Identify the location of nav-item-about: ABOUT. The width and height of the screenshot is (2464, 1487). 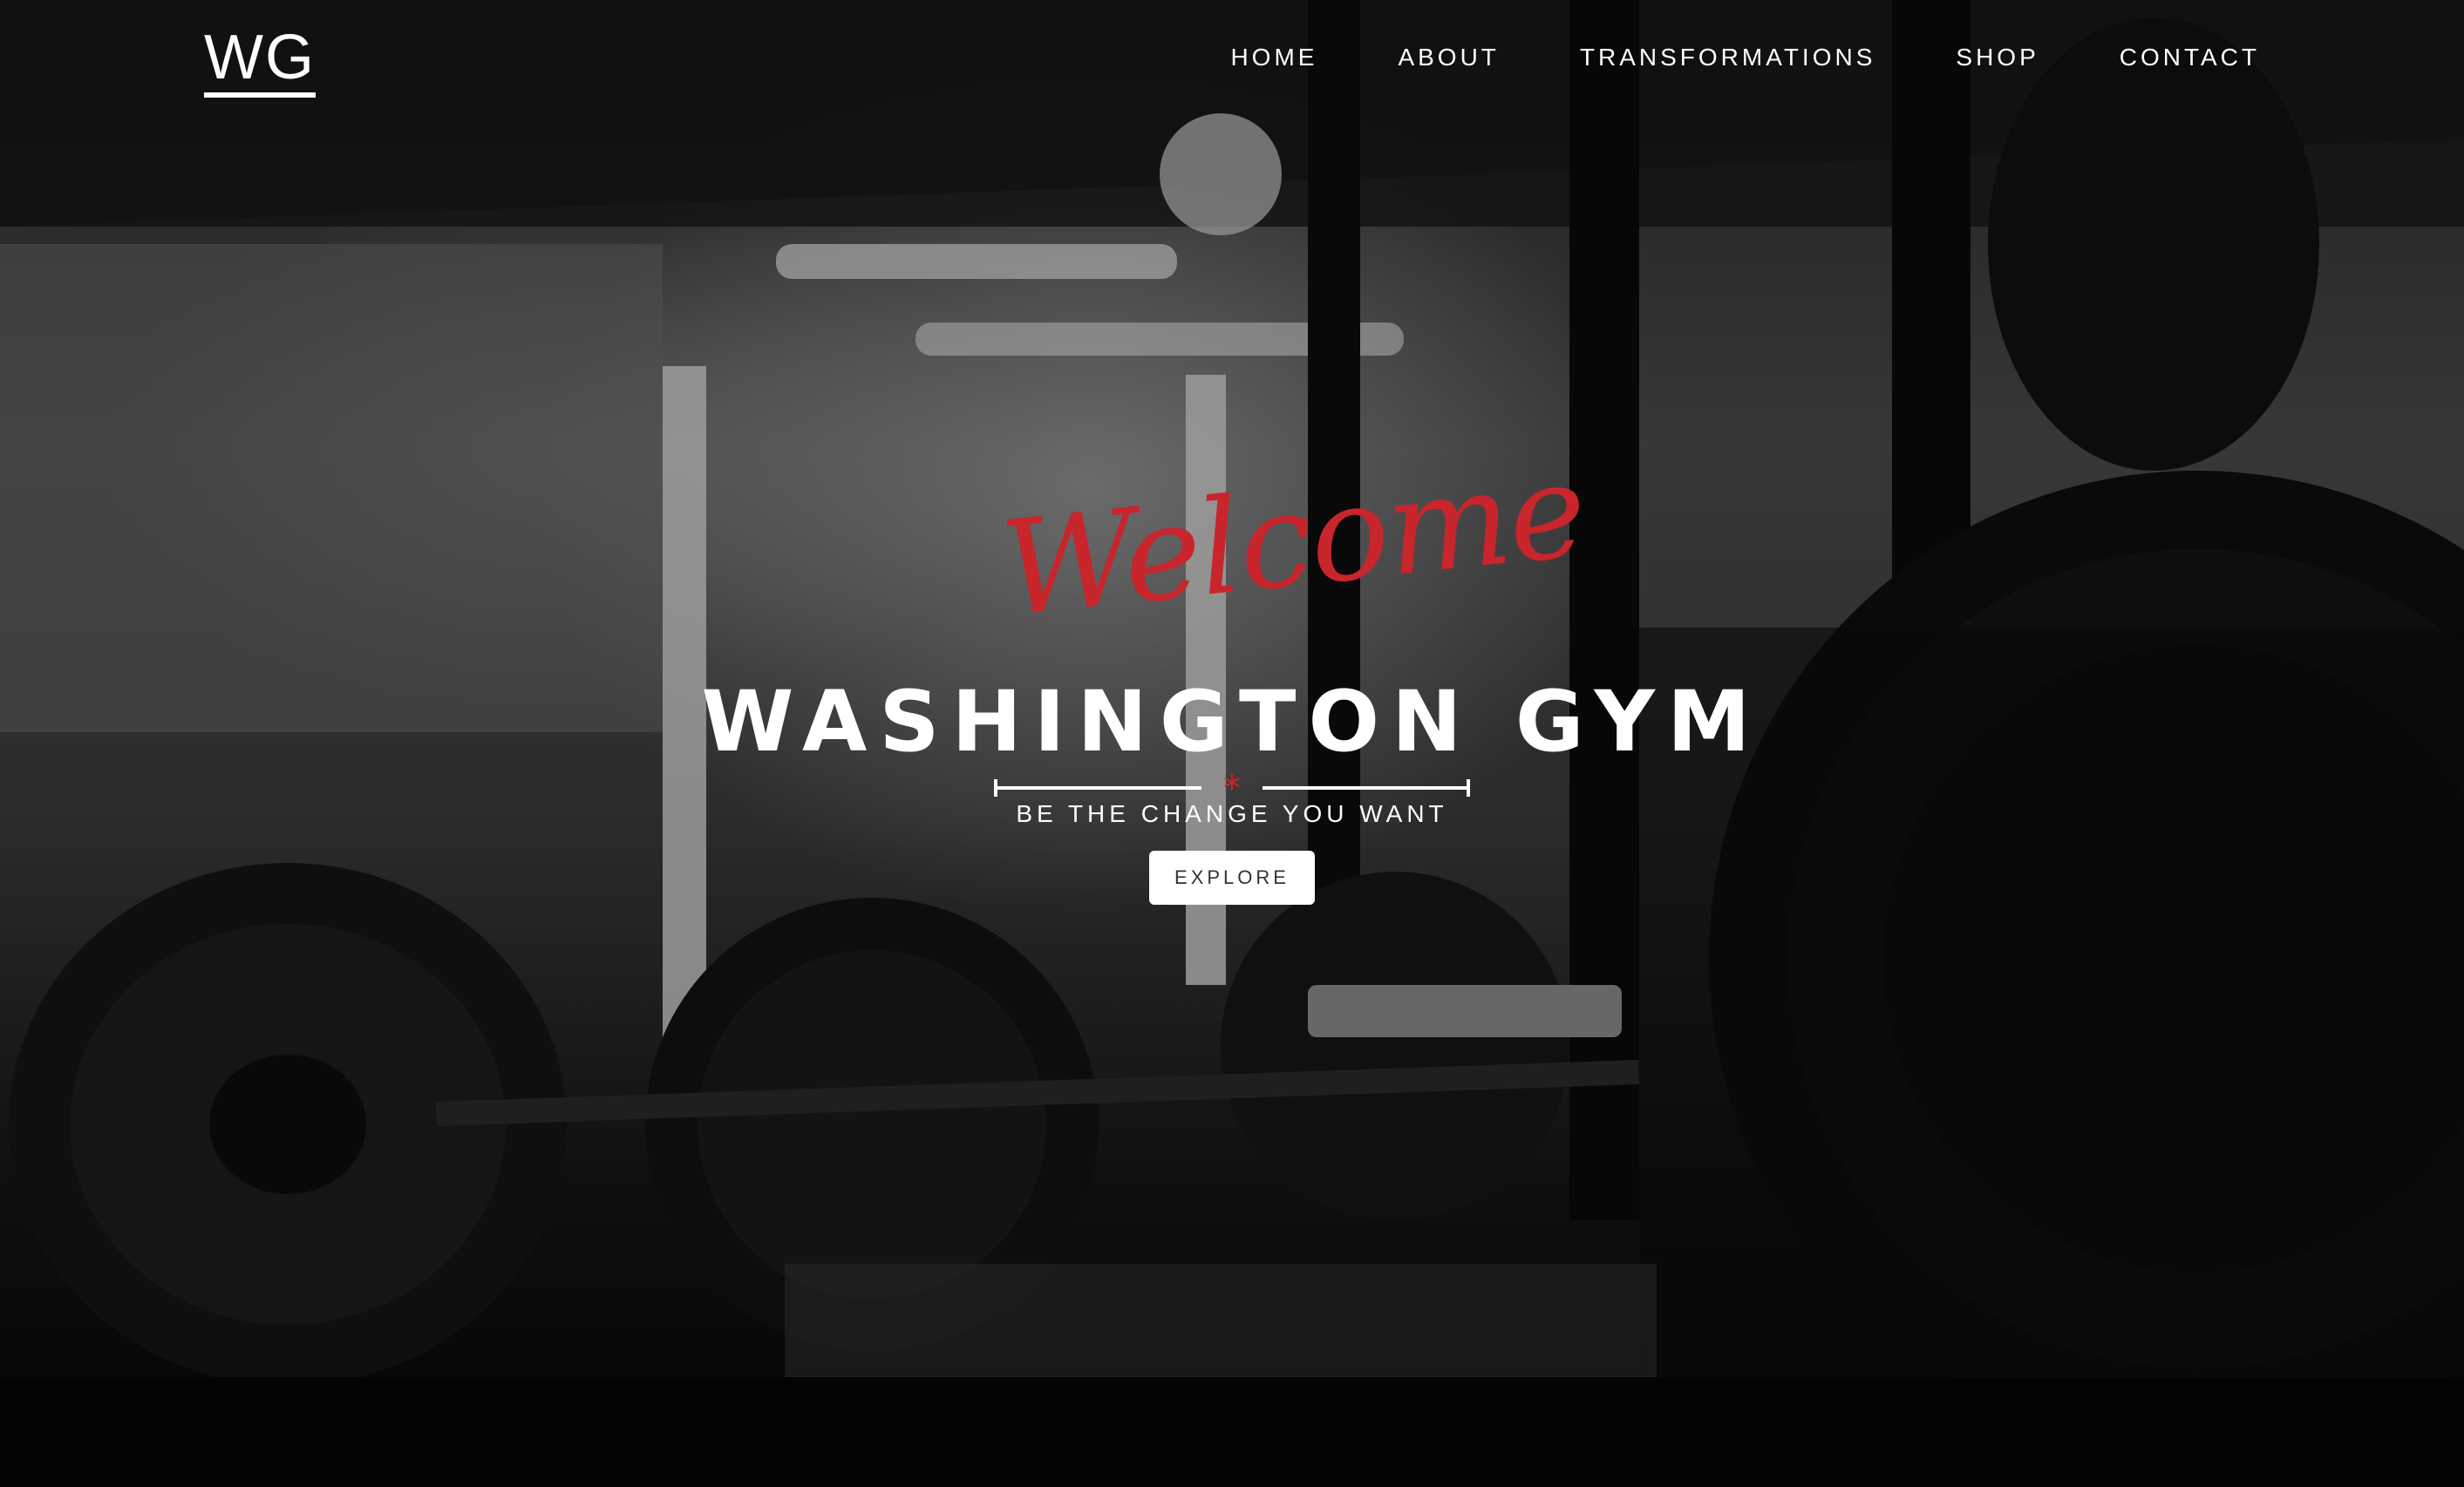
(1448, 57).